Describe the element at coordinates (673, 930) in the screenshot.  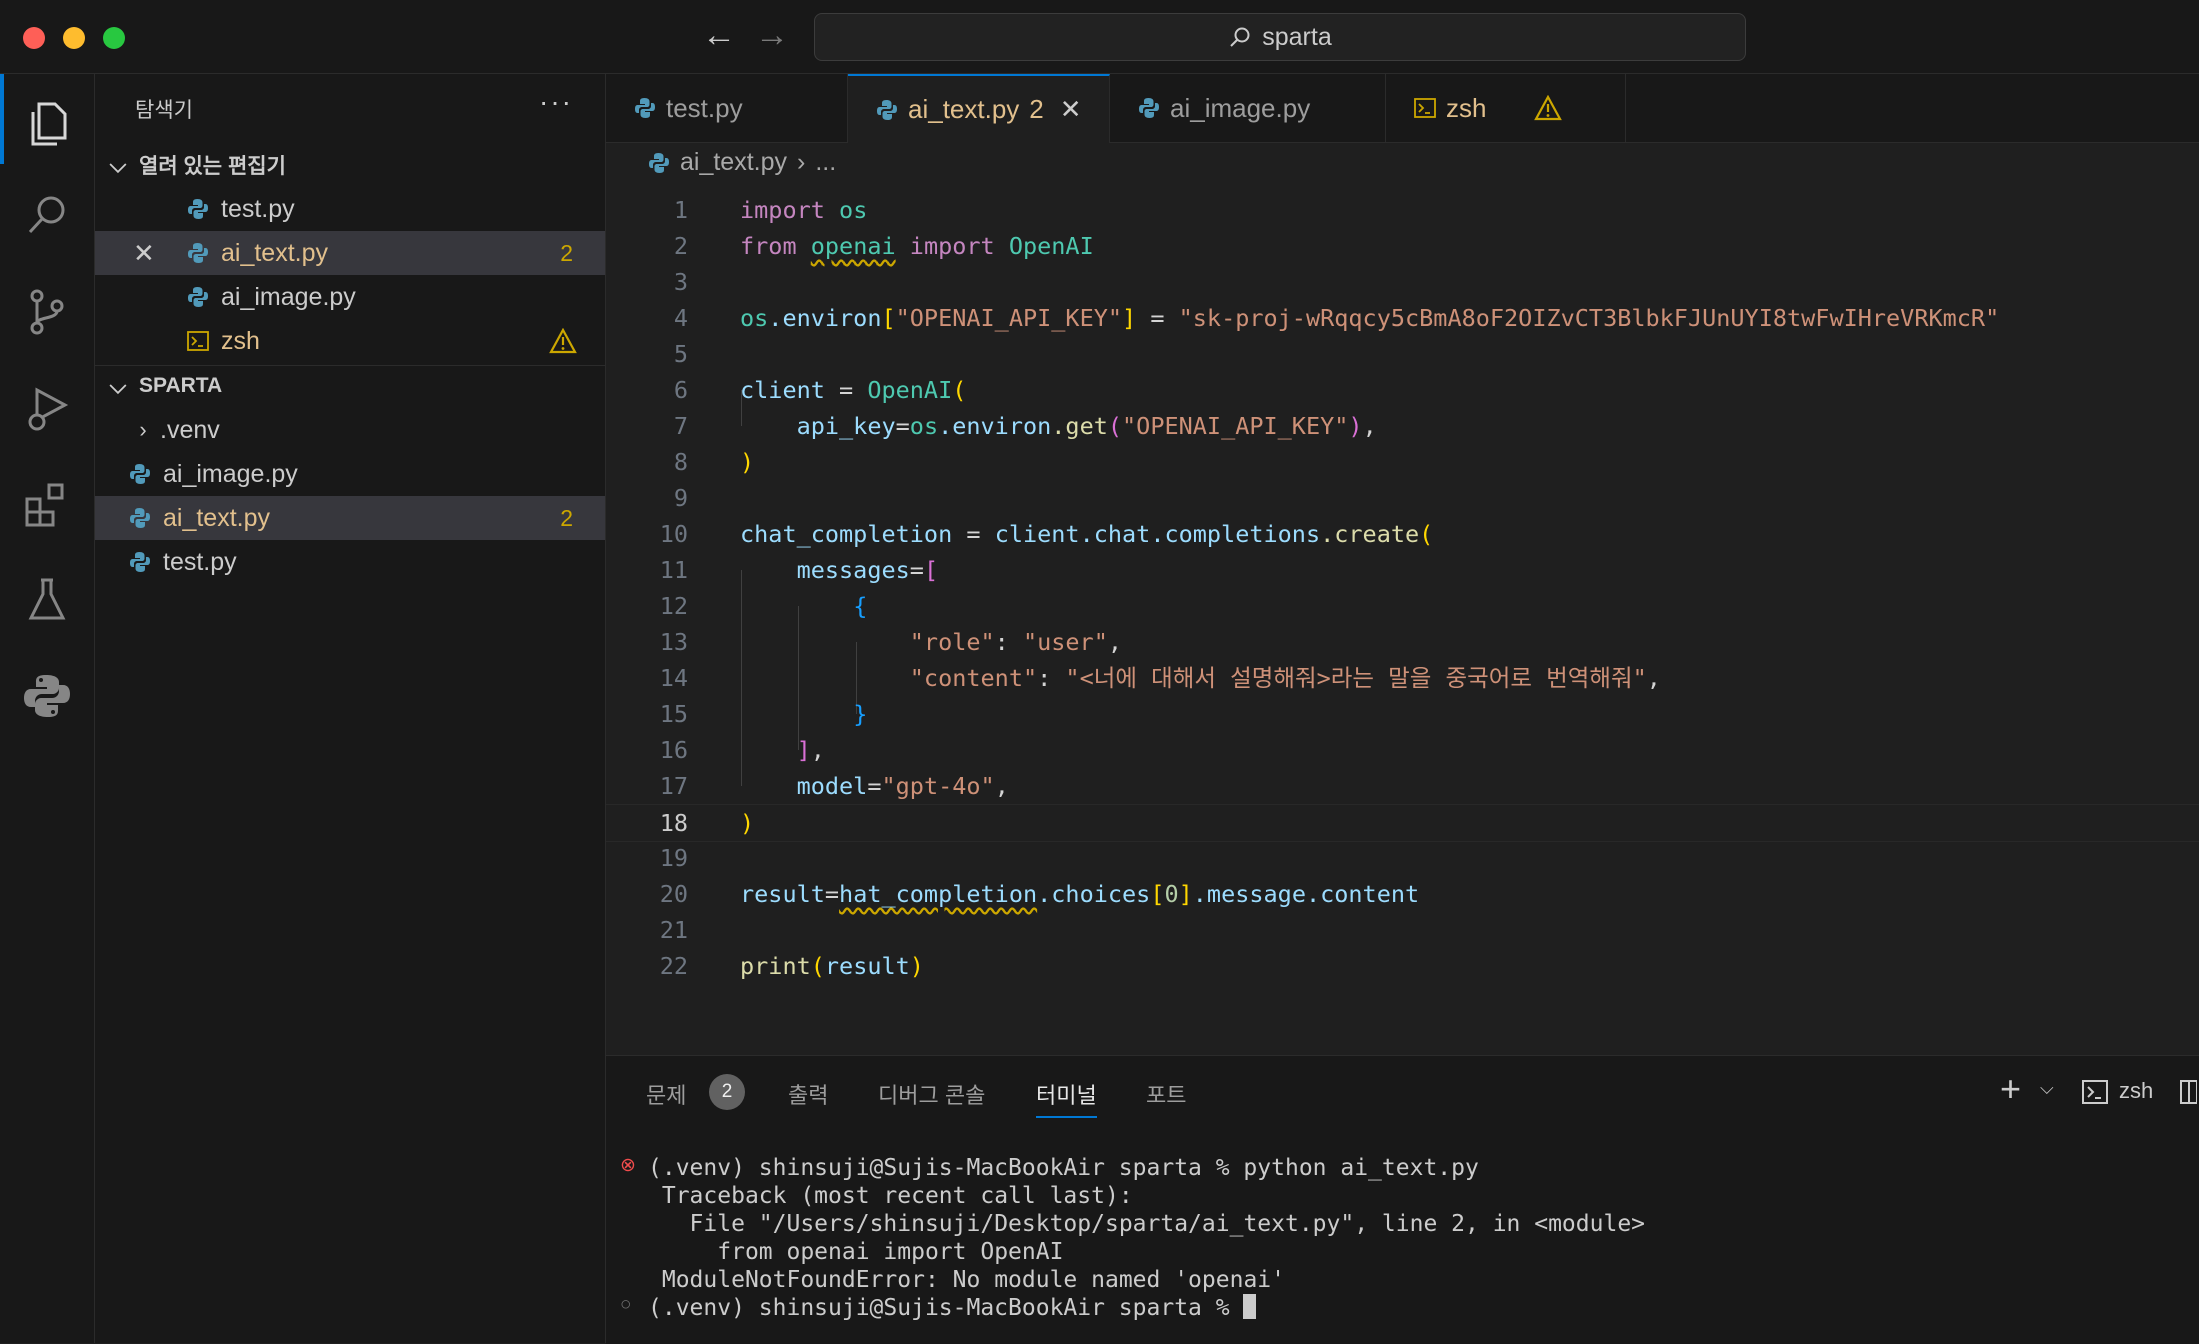
I see `line-number: 21` at that location.